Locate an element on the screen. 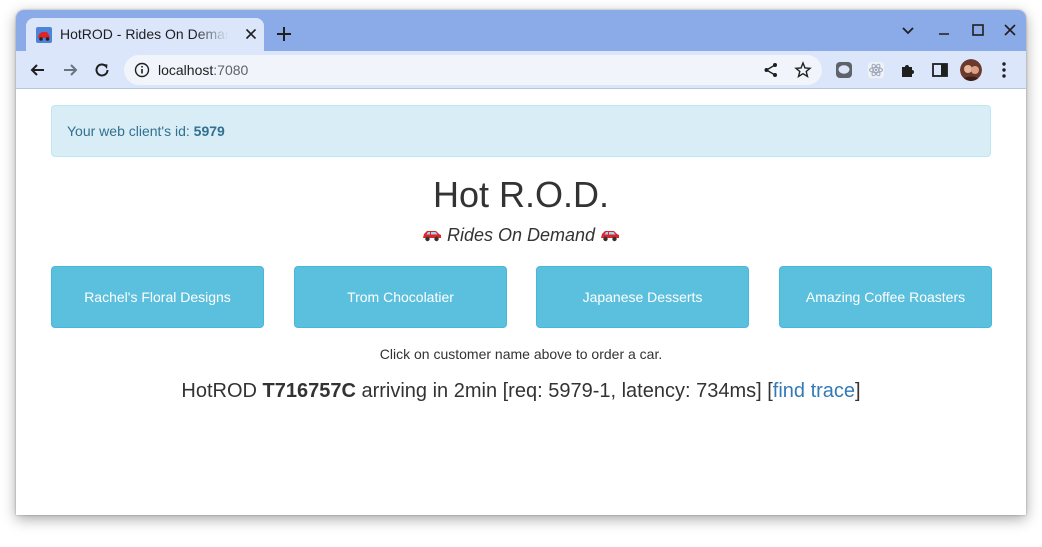 This screenshot has height=547, width=1042. new-tab-icon is located at coordinates (284, 34).